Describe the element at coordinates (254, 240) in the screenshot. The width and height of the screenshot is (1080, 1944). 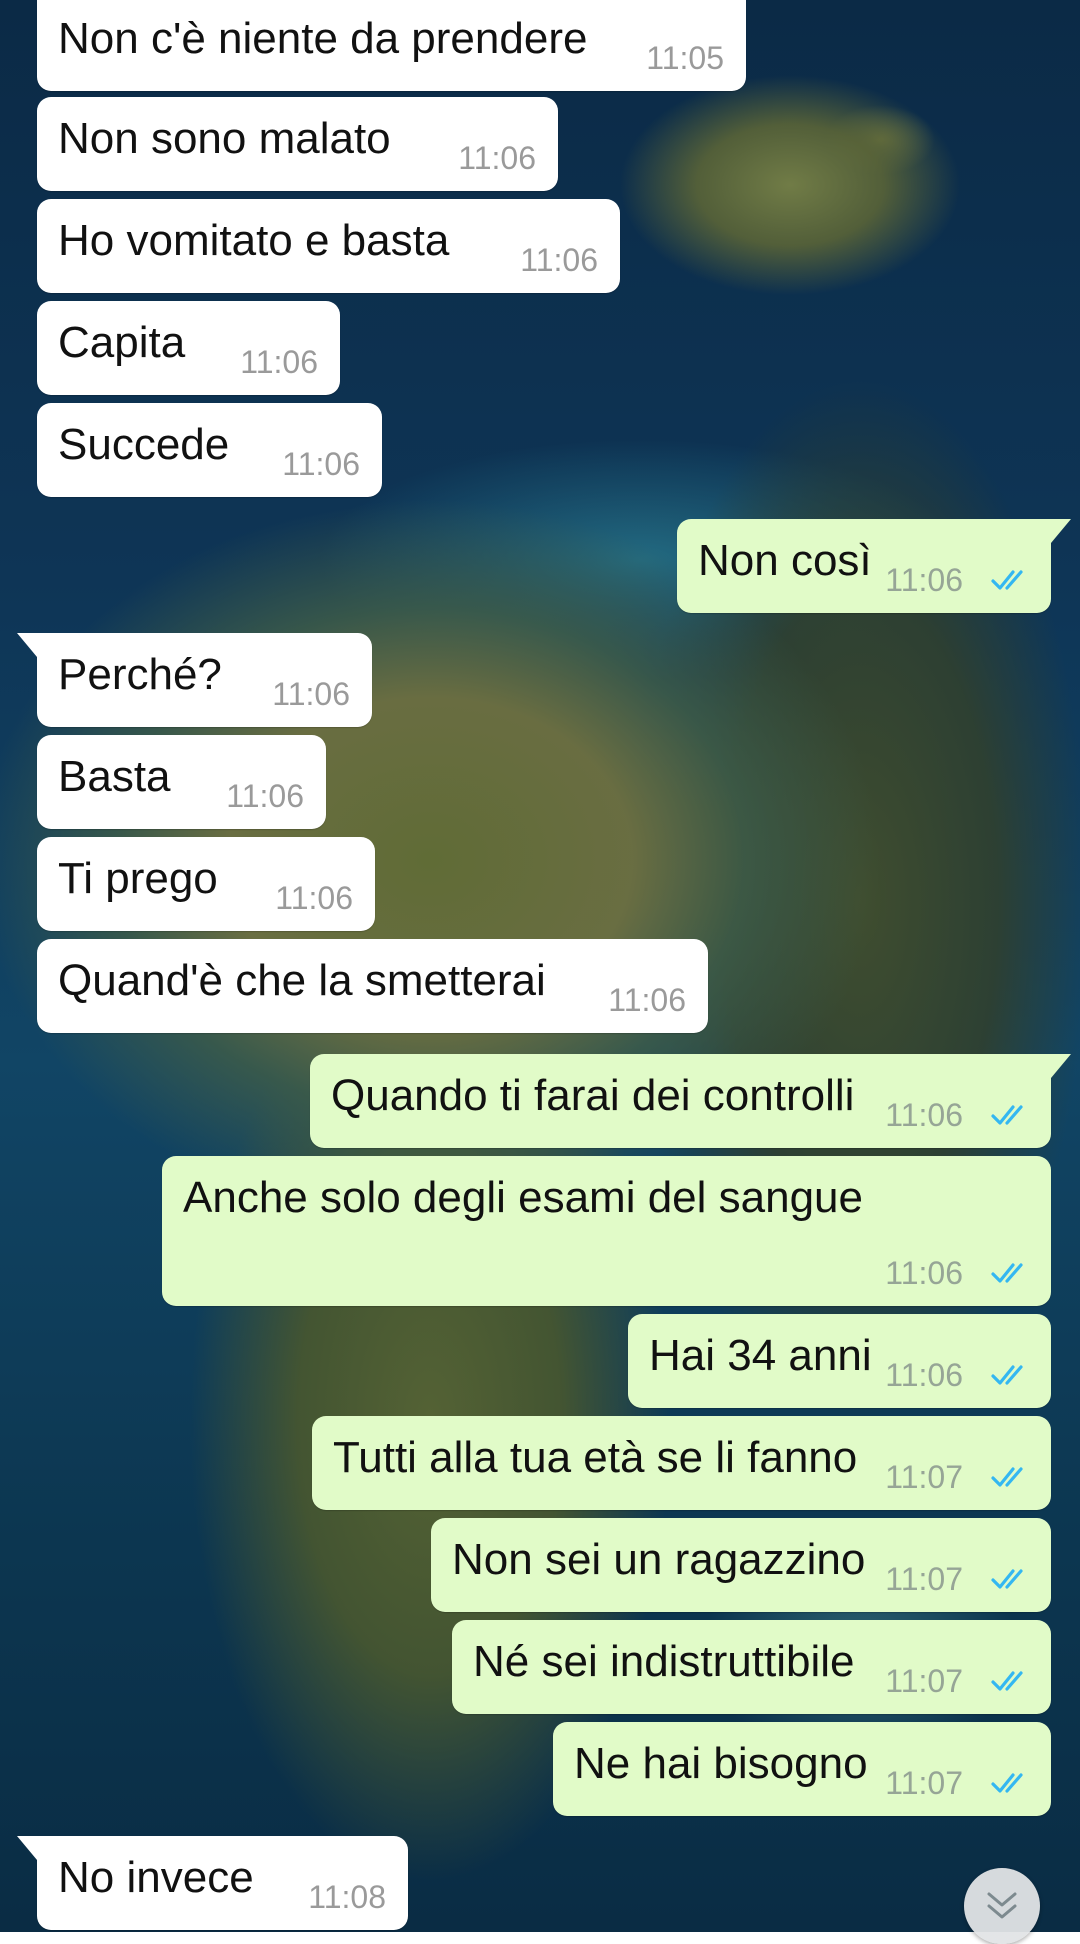
I see `message-text: Ho vomitato e basta` at that location.